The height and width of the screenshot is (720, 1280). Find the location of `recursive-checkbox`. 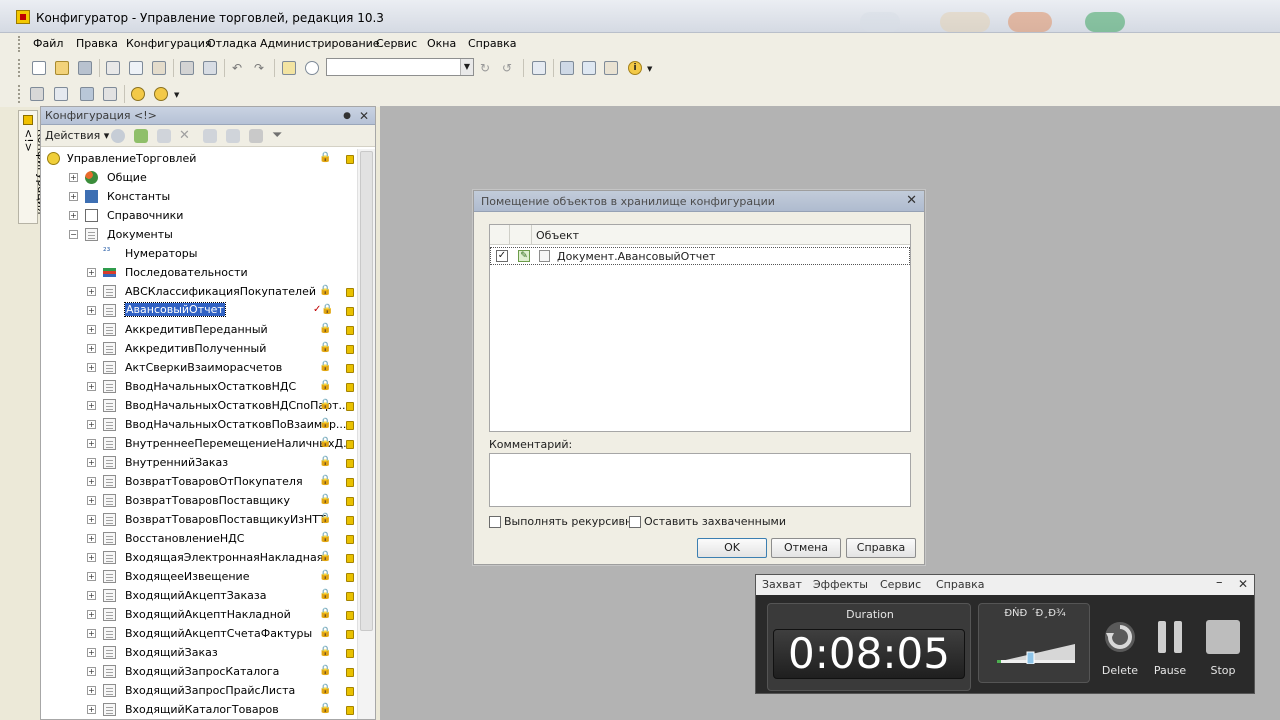

recursive-checkbox is located at coordinates (495, 522).